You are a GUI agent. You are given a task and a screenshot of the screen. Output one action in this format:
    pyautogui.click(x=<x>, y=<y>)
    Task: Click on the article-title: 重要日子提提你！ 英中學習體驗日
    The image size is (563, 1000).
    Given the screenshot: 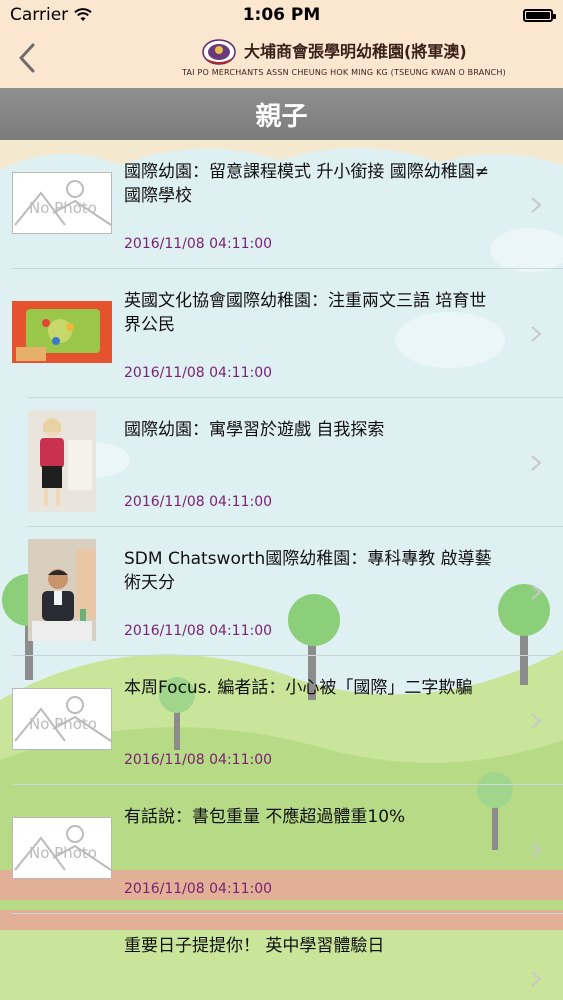 What is the action you would take?
    pyautogui.click(x=254, y=946)
    